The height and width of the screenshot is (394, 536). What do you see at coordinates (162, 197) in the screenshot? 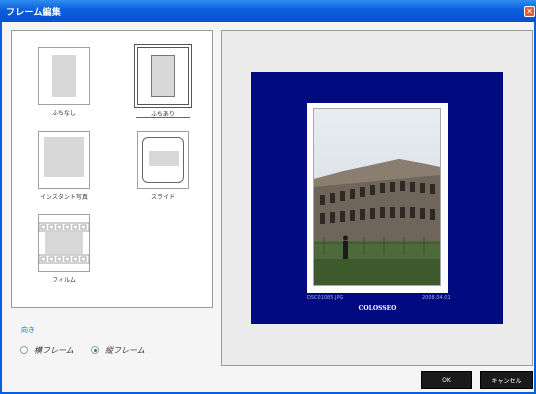
I see `frame-label-slide: スライド` at bounding box center [162, 197].